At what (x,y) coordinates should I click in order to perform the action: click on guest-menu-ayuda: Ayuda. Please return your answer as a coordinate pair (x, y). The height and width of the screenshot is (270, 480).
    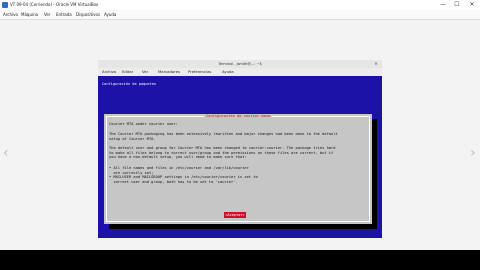
    Looking at the image, I should click on (228, 72).